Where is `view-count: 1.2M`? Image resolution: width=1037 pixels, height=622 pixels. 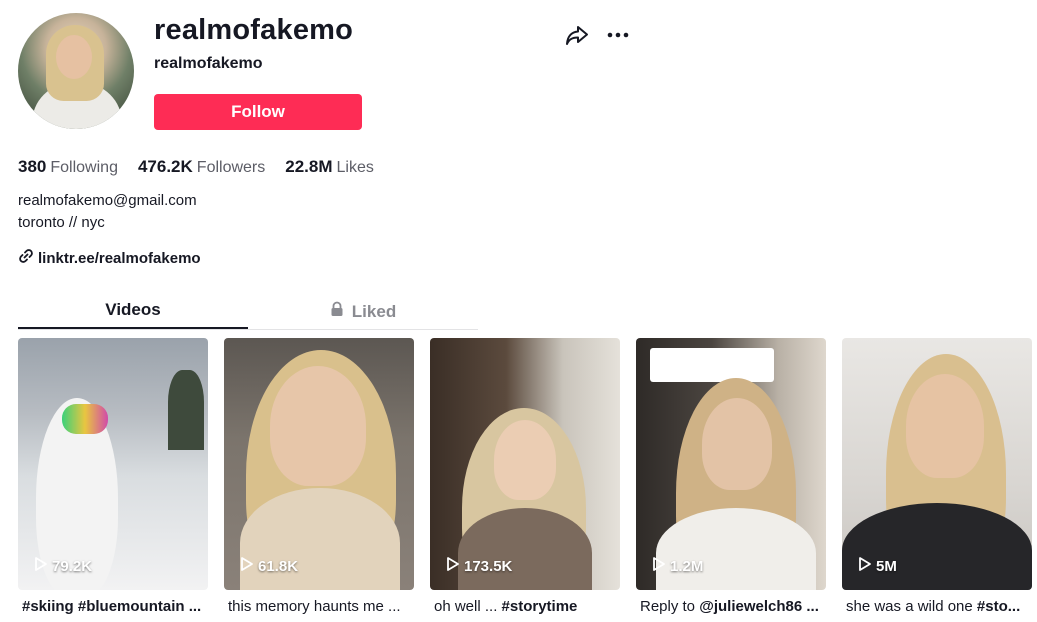
view-count: 1.2M is located at coordinates (677, 566).